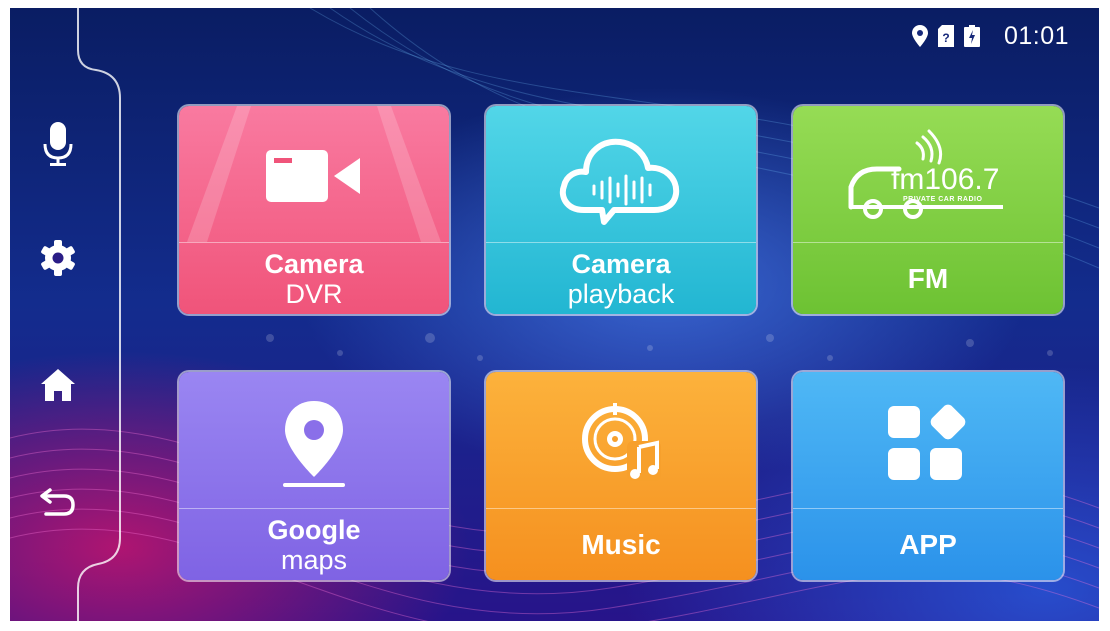  I want to click on fm-label: FM, so click(928, 279).